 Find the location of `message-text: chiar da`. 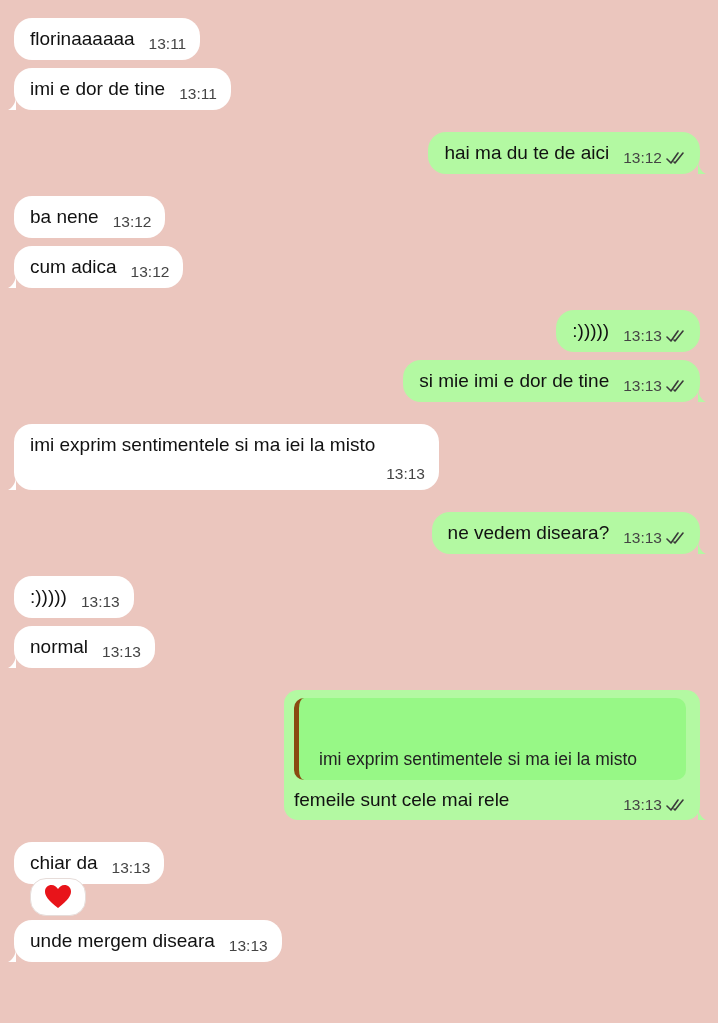

message-text: chiar da is located at coordinates (64, 863).